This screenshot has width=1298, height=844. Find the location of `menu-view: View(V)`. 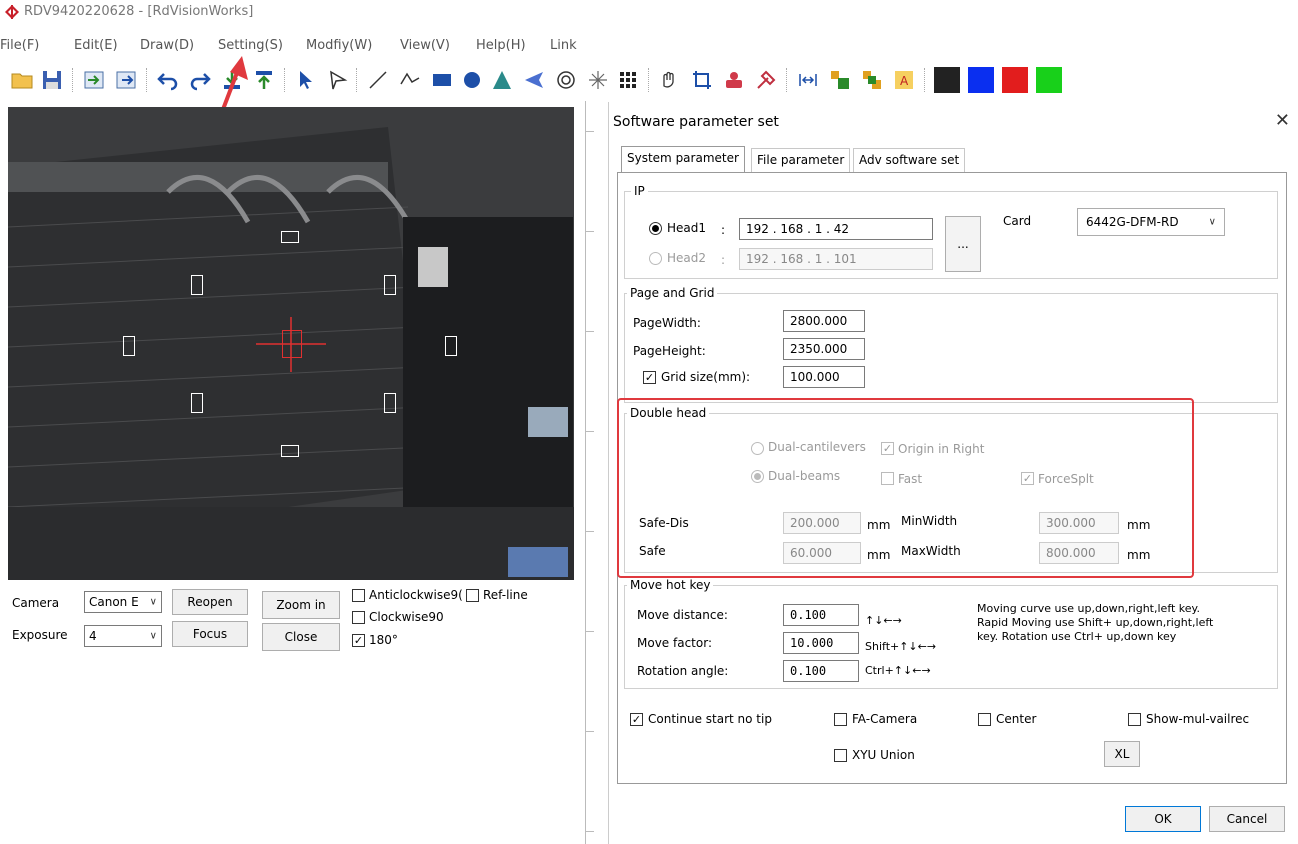

menu-view: View(V) is located at coordinates (425, 45).